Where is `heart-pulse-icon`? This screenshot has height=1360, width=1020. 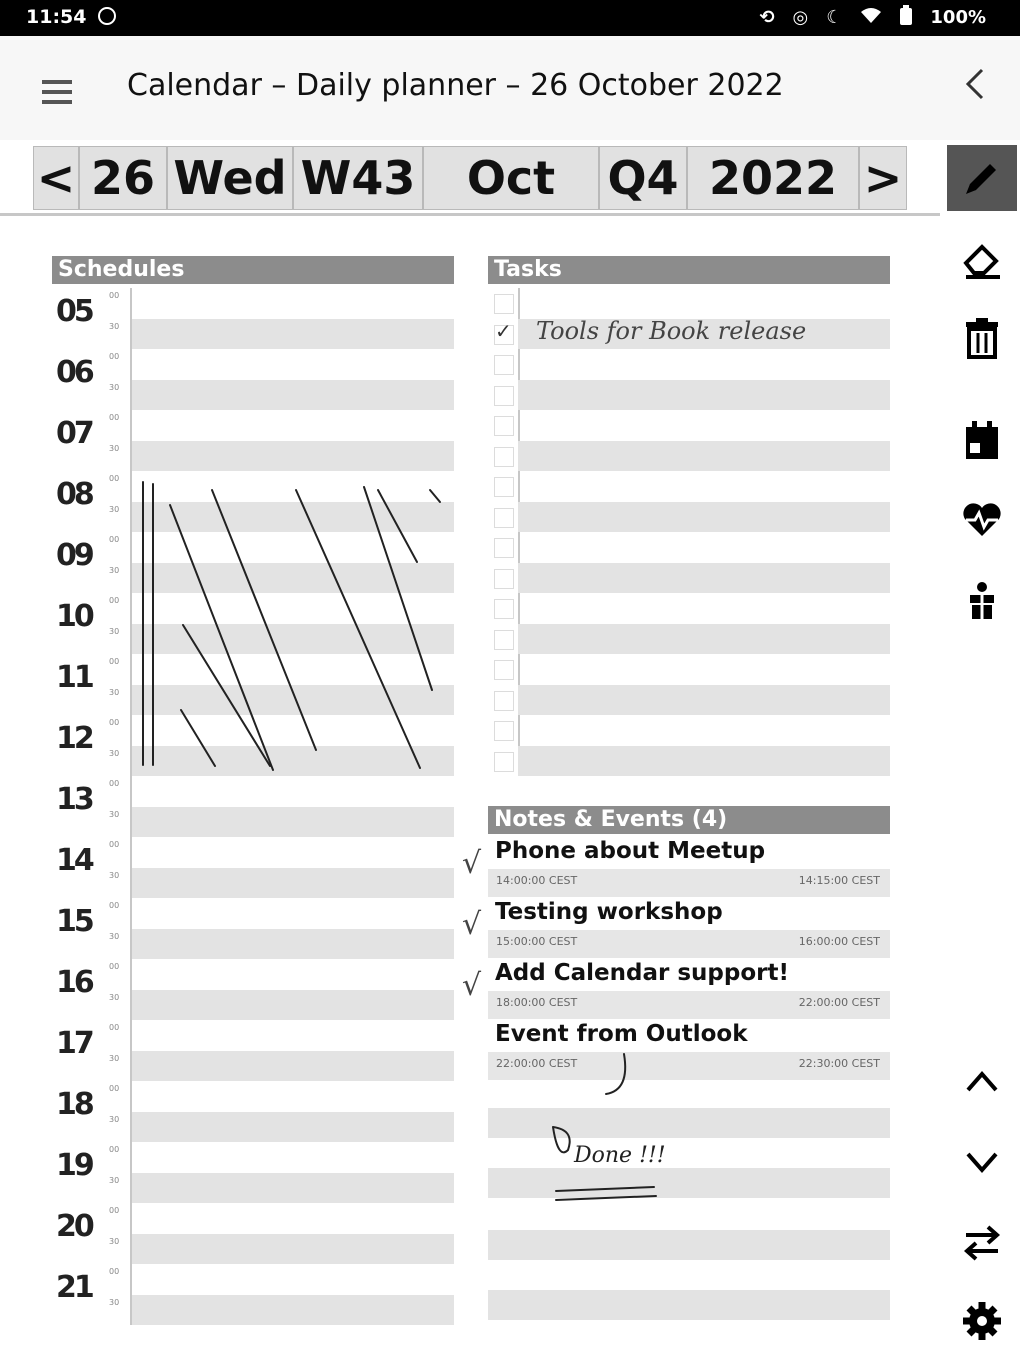
heart-pulse-icon is located at coordinates (982, 520).